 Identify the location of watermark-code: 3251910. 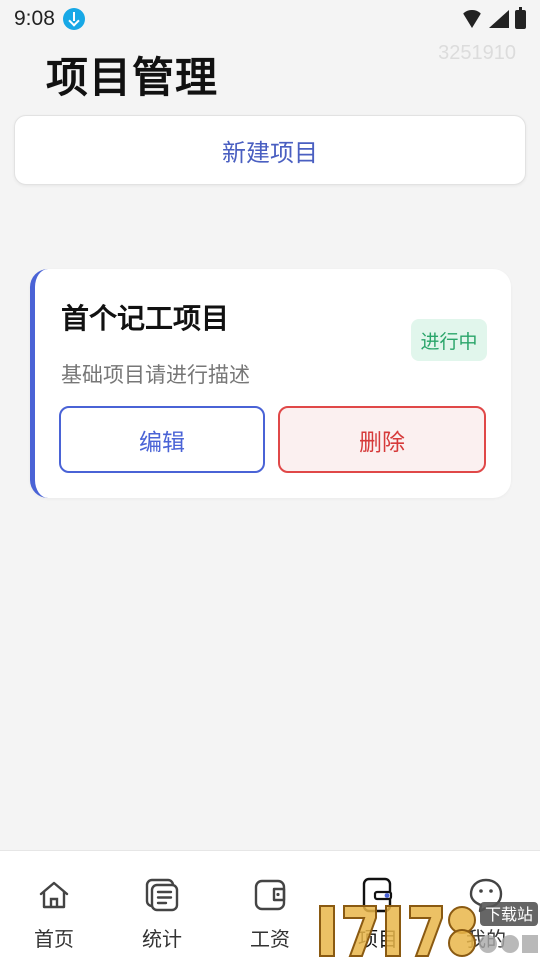
(477, 53).